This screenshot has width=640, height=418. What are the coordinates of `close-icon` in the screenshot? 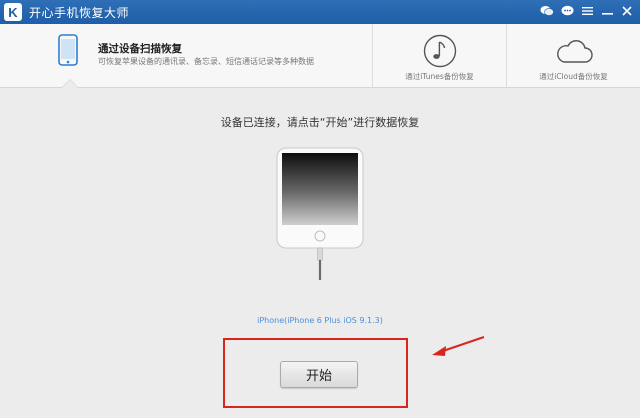 It's located at (627, 11).